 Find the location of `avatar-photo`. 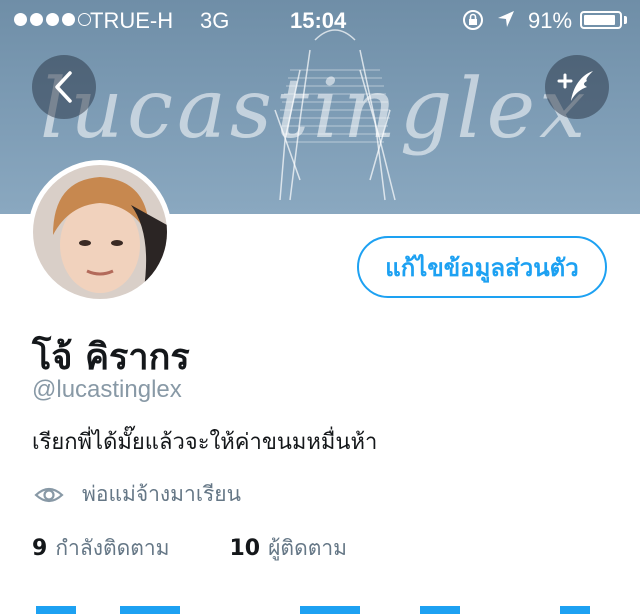

avatar-photo is located at coordinates (100, 232).